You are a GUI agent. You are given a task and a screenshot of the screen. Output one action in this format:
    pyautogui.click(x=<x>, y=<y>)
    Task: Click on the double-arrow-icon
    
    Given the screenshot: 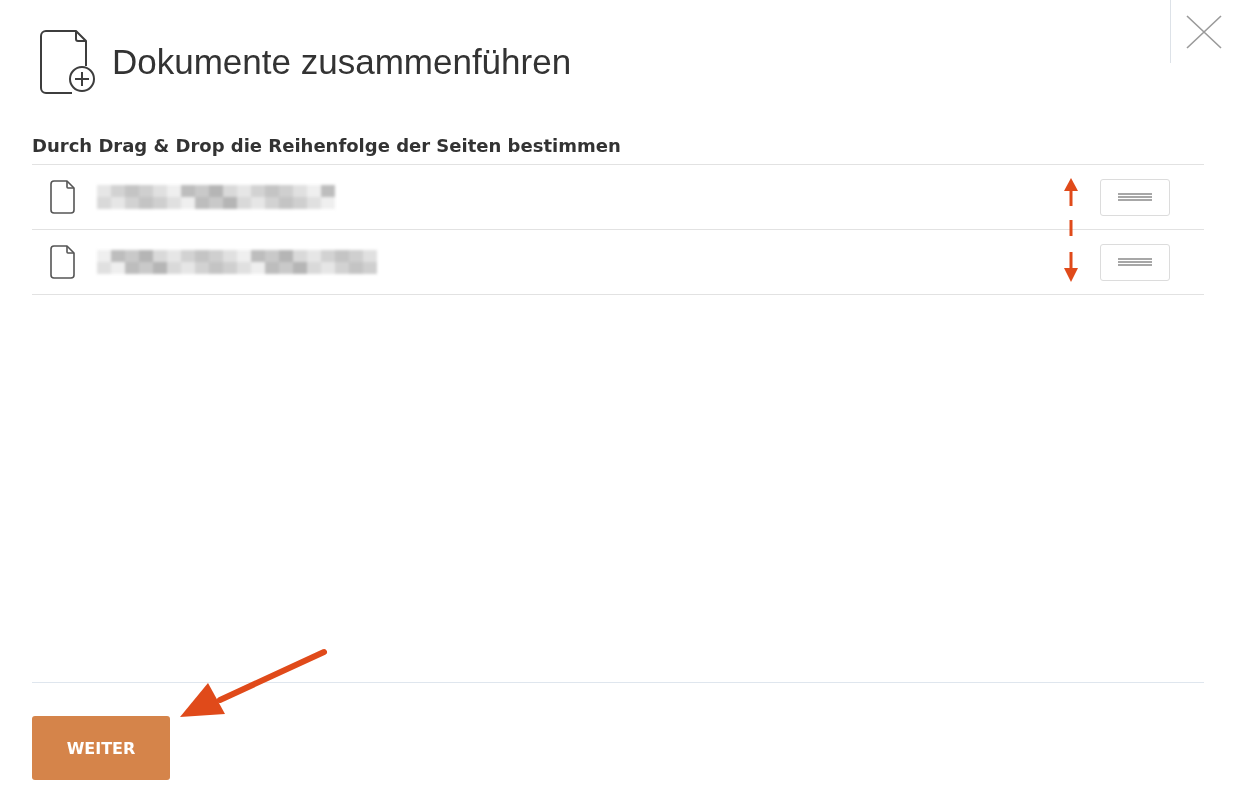 What is the action you would take?
    pyautogui.click(x=1071, y=230)
    